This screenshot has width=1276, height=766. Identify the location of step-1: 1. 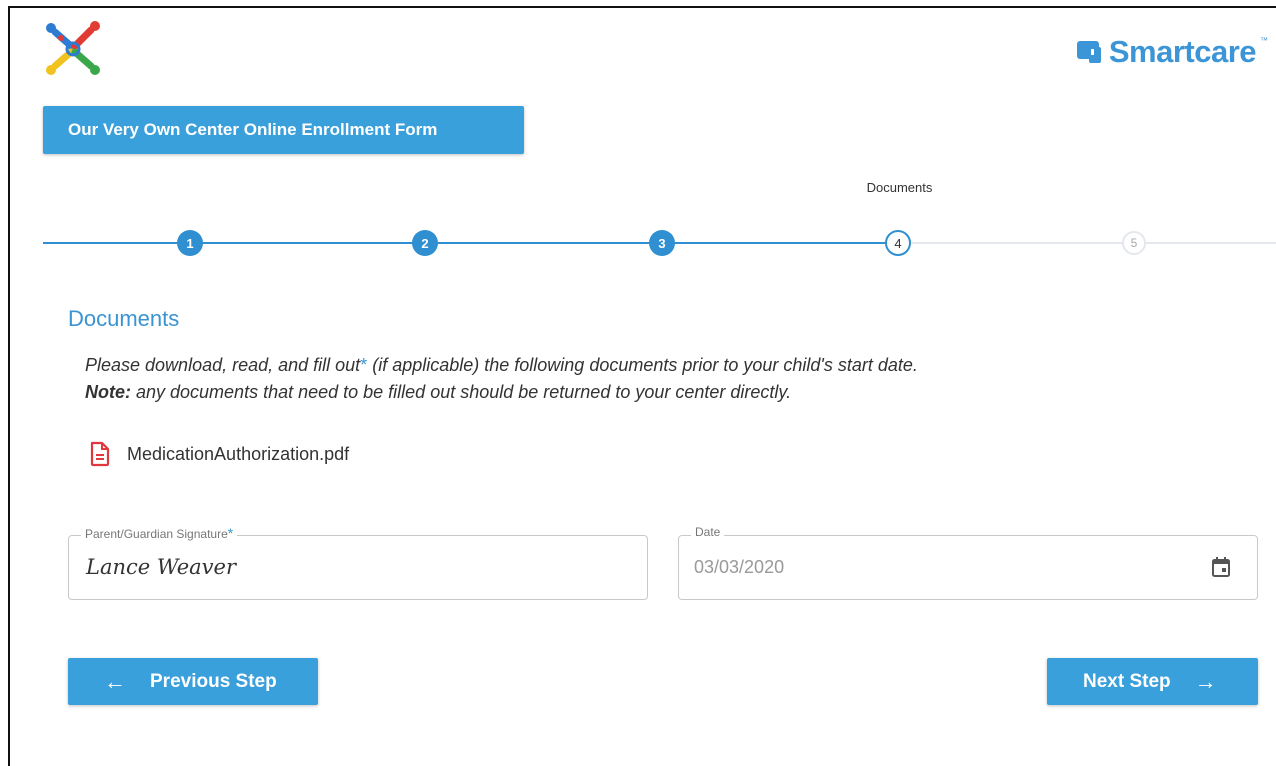
(190, 243).